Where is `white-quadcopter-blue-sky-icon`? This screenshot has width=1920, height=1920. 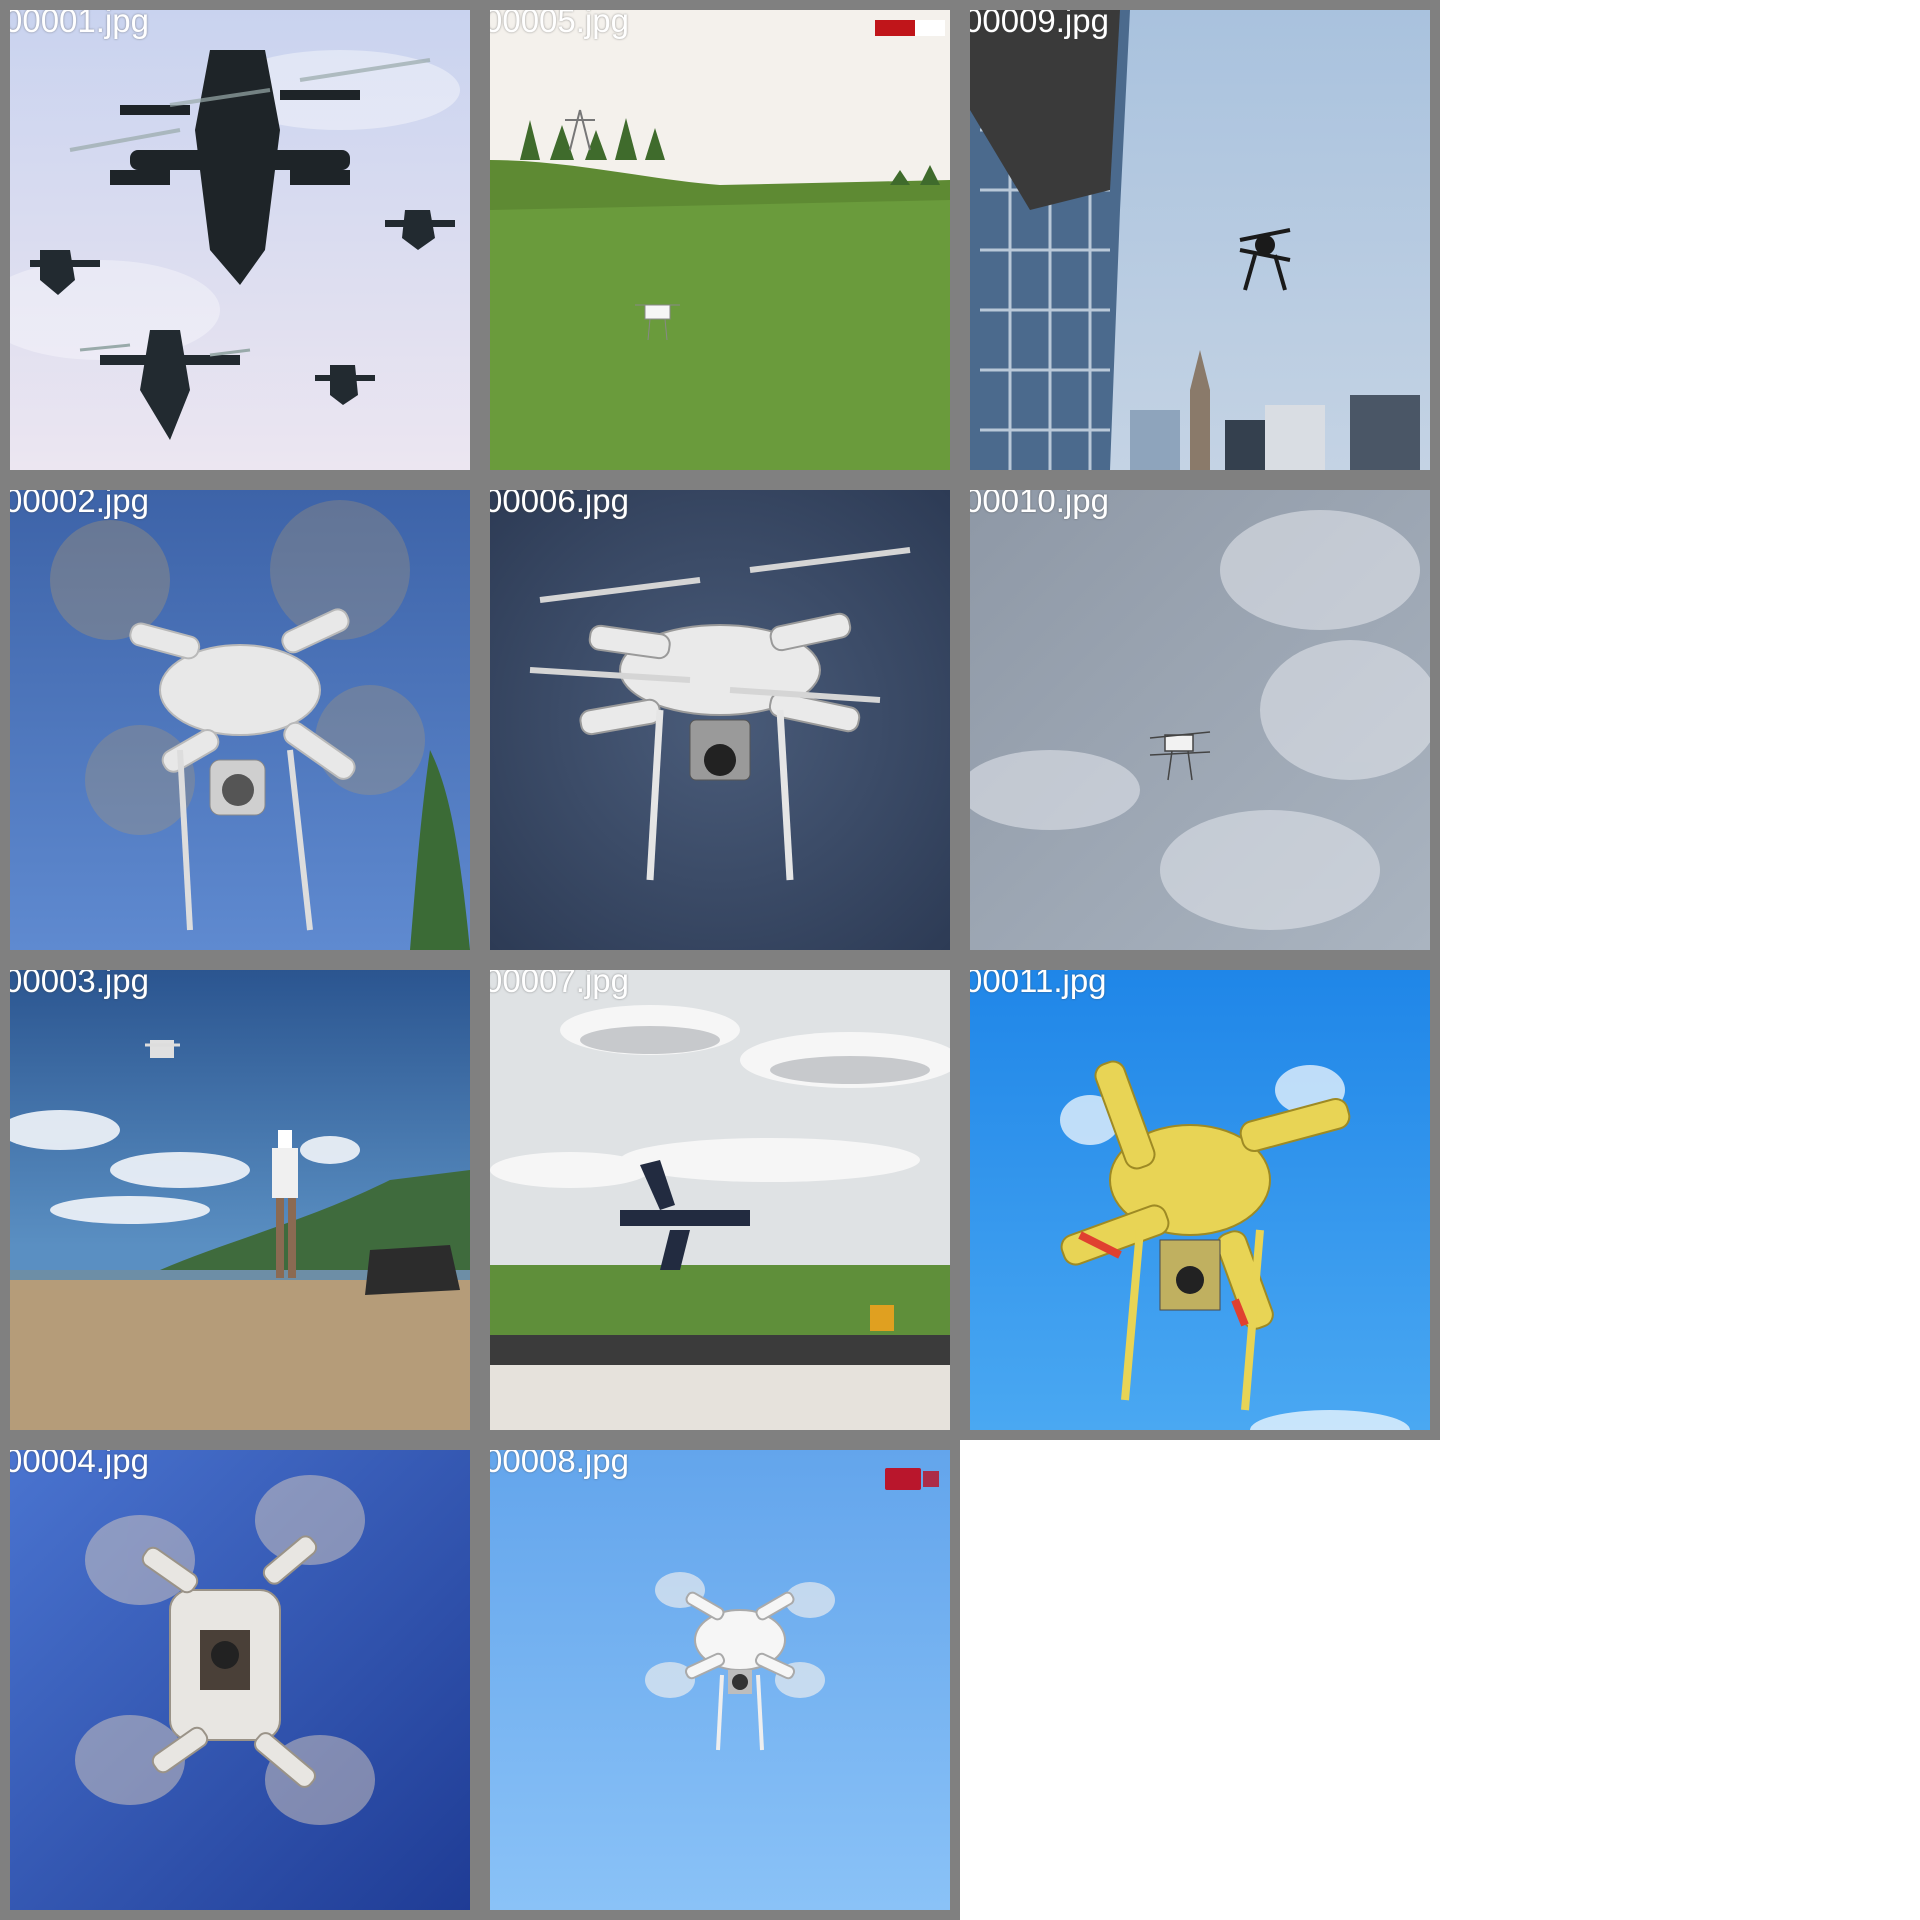 white-quadcopter-blue-sky-icon is located at coordinates (240, 720).